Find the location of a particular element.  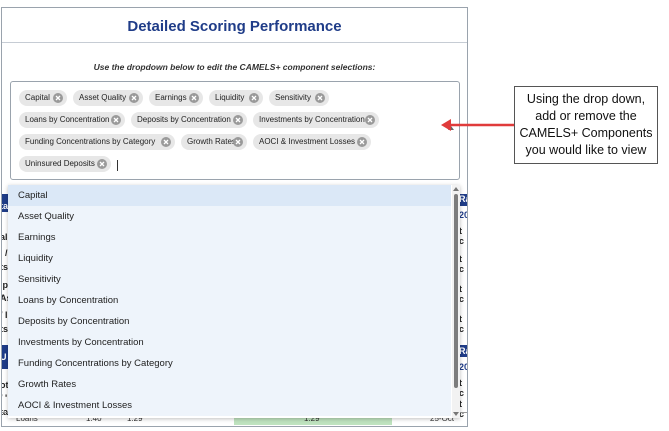

chip-label: Deposits by Concentration is located at coordinates (184, 119).